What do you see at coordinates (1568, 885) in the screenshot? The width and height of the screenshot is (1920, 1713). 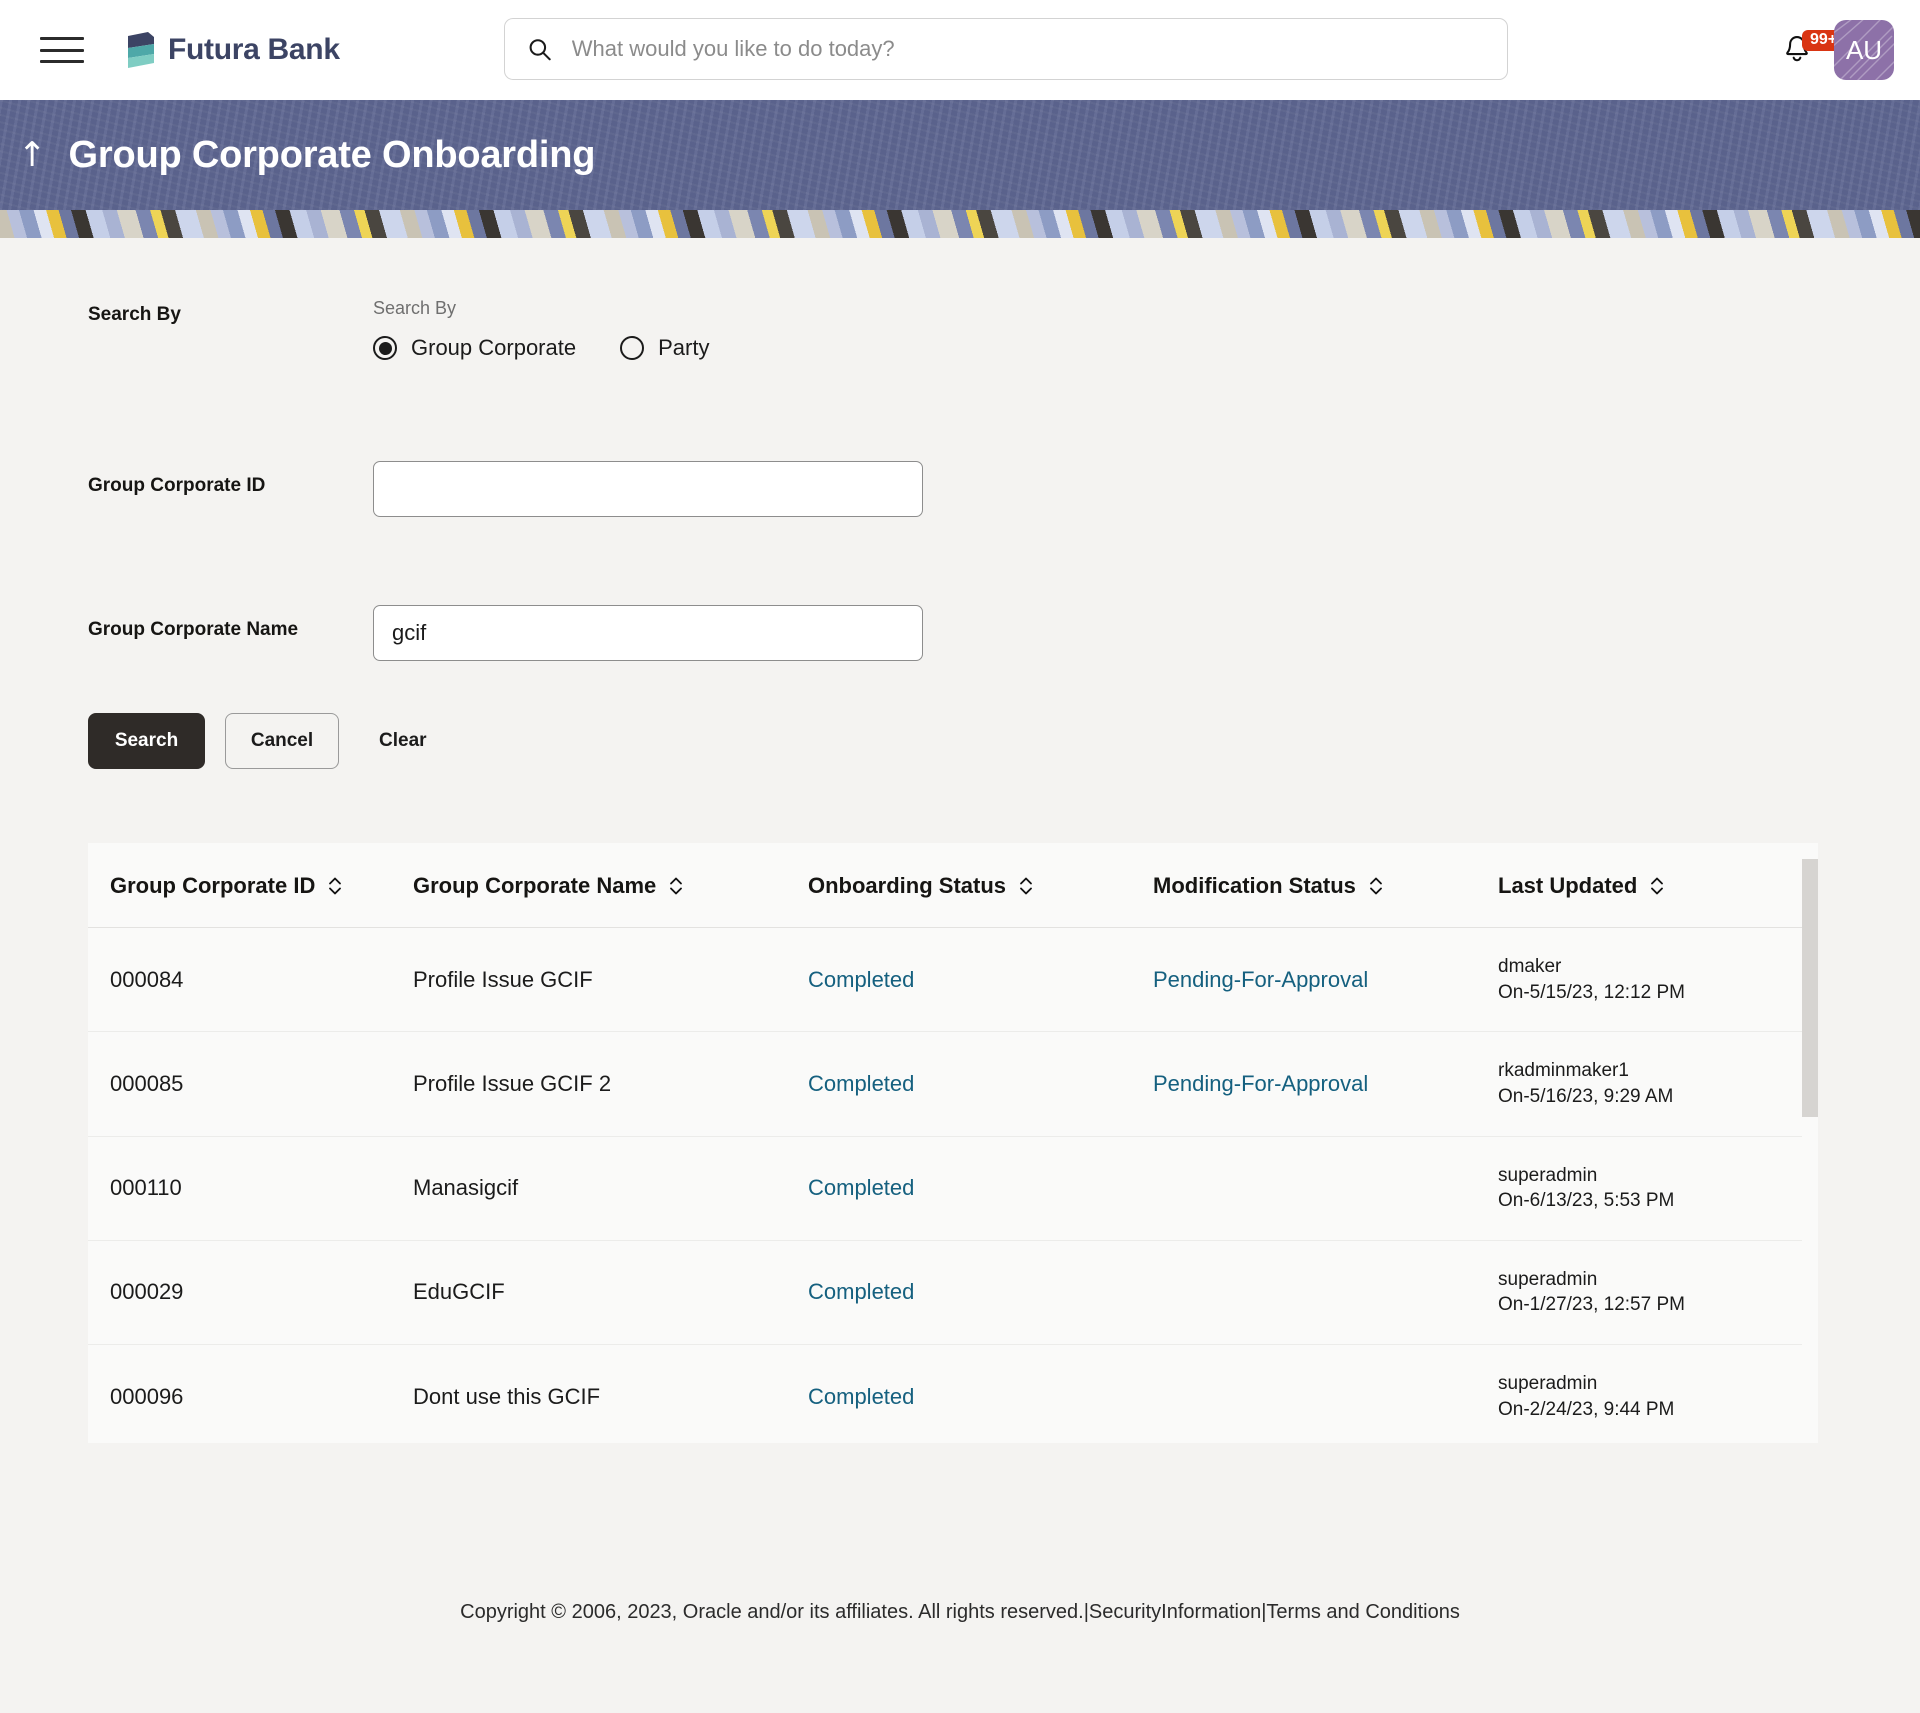 I see `column-label: Last Updated` at bounding box center [1568, 885].